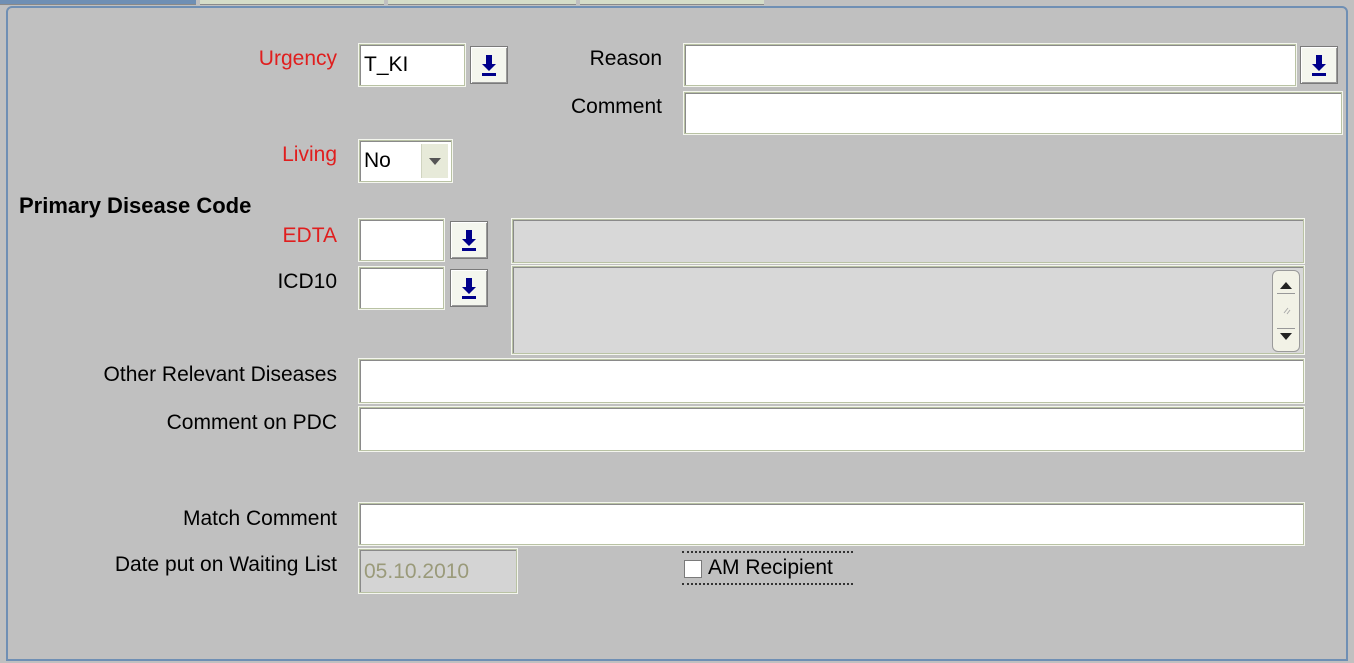 This screenshot has width=1354, height=663. I want to click on date-put-on-waiting-list-field: 05.10.2010, so click(438, 571).